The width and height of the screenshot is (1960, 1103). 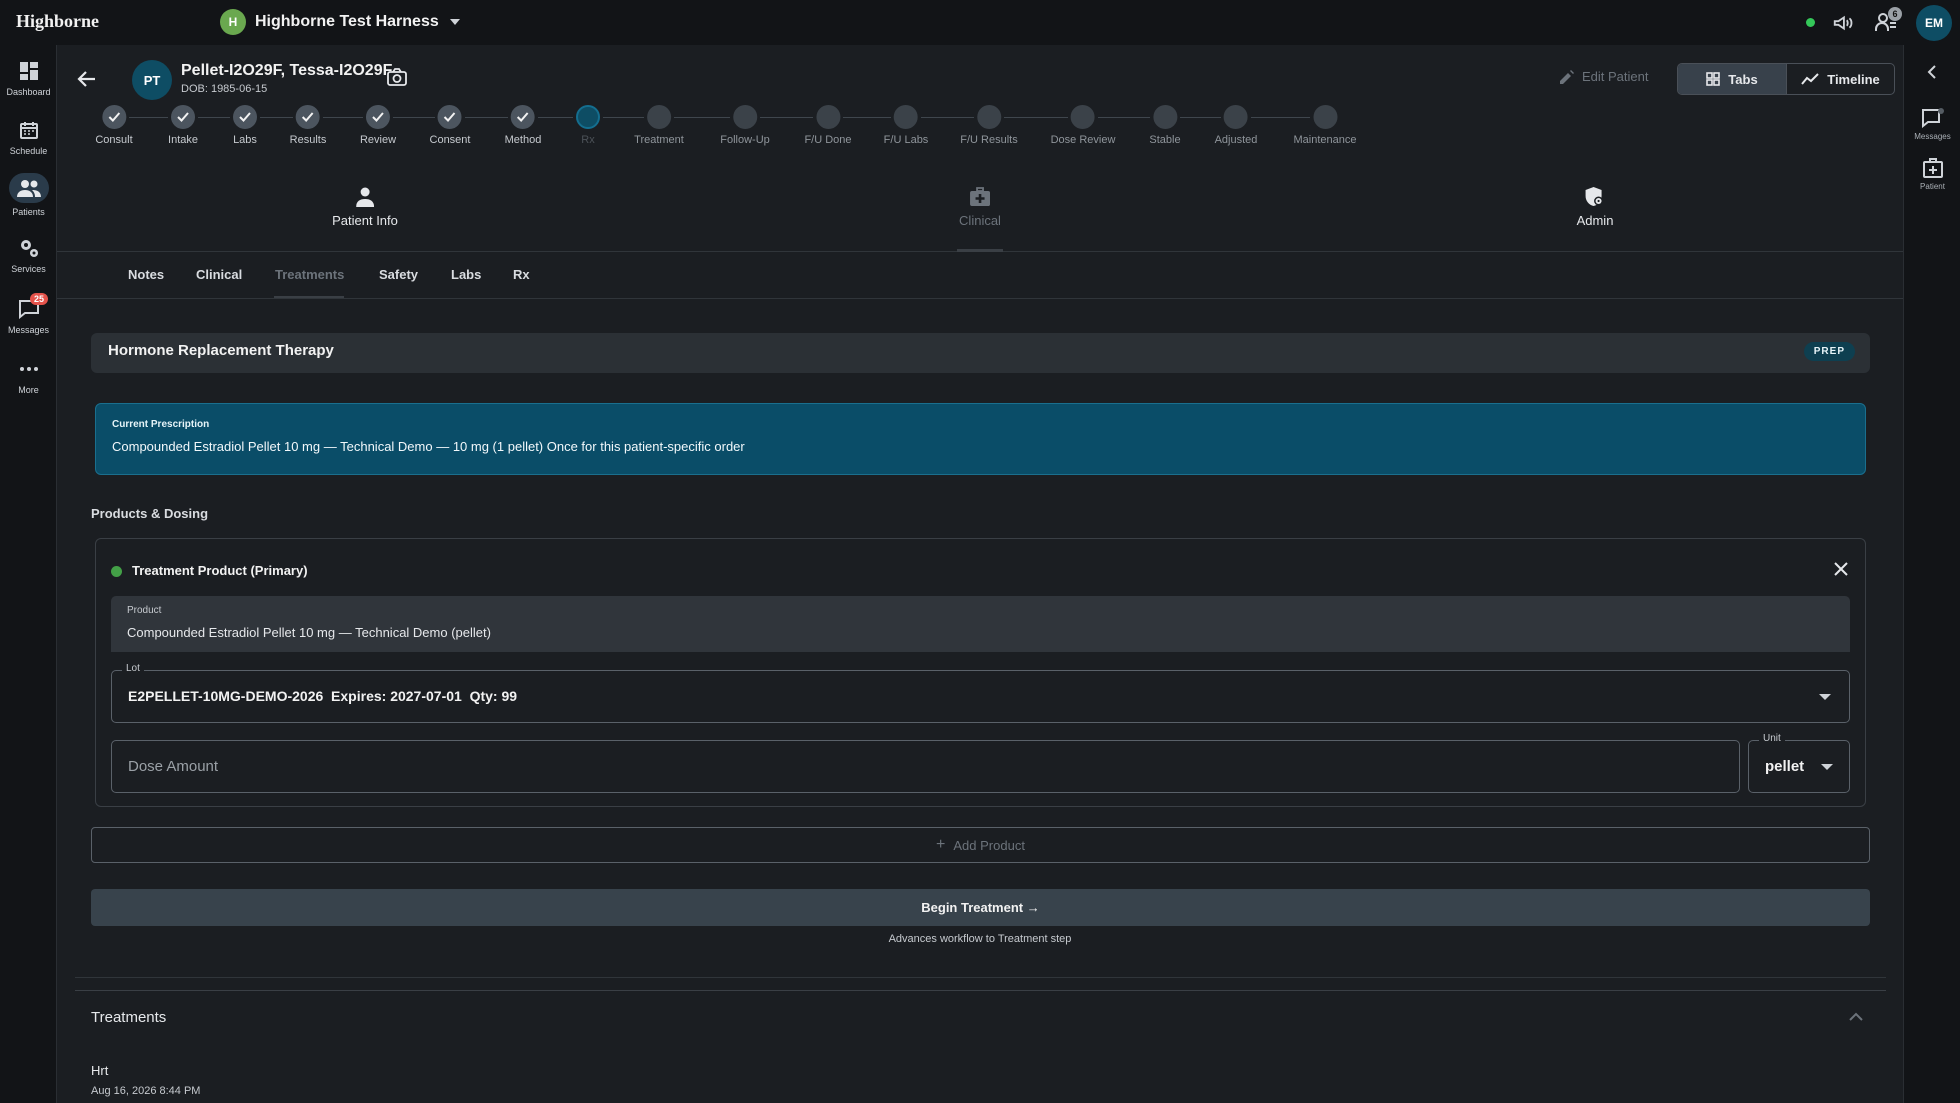 I want to click on tab-admin: Admin, so click(x=1595, y=207).